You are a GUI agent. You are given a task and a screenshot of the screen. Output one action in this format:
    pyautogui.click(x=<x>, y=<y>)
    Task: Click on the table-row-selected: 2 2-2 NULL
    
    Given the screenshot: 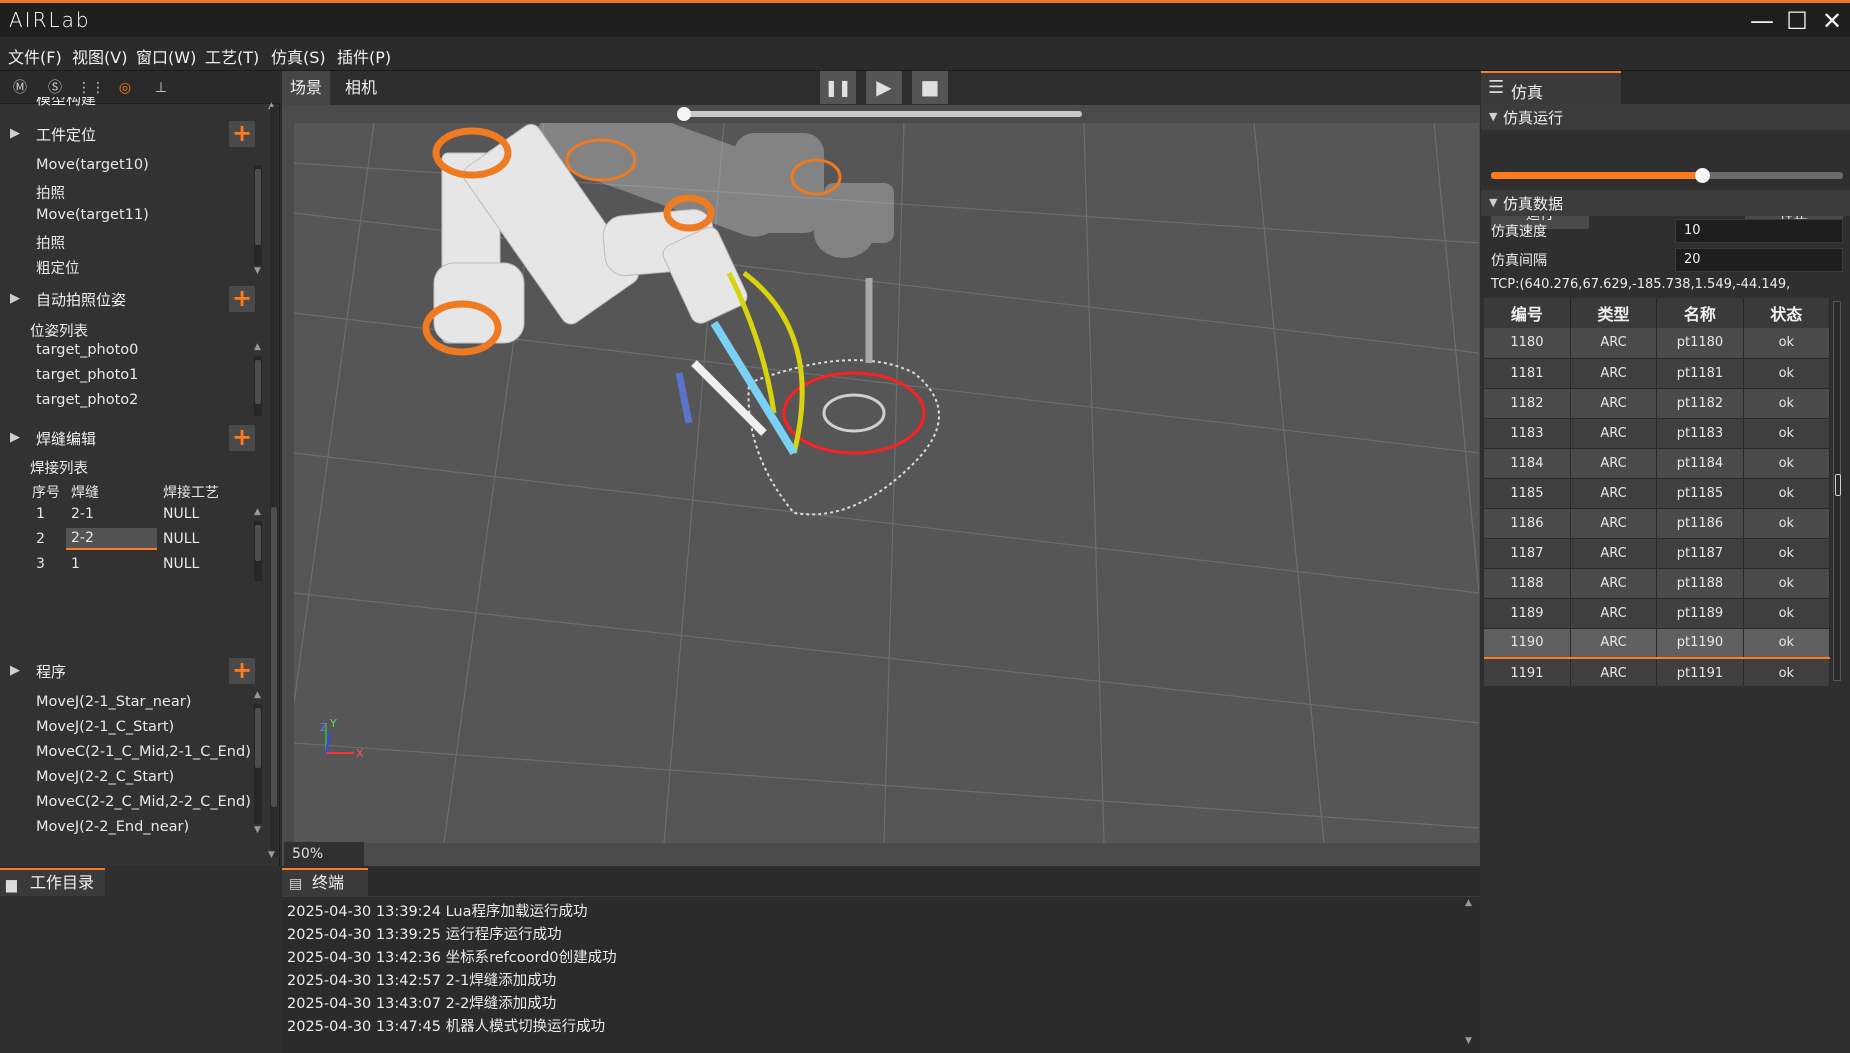 What is the action you would take?
    pyautogui.click(x=125, y=539)
    